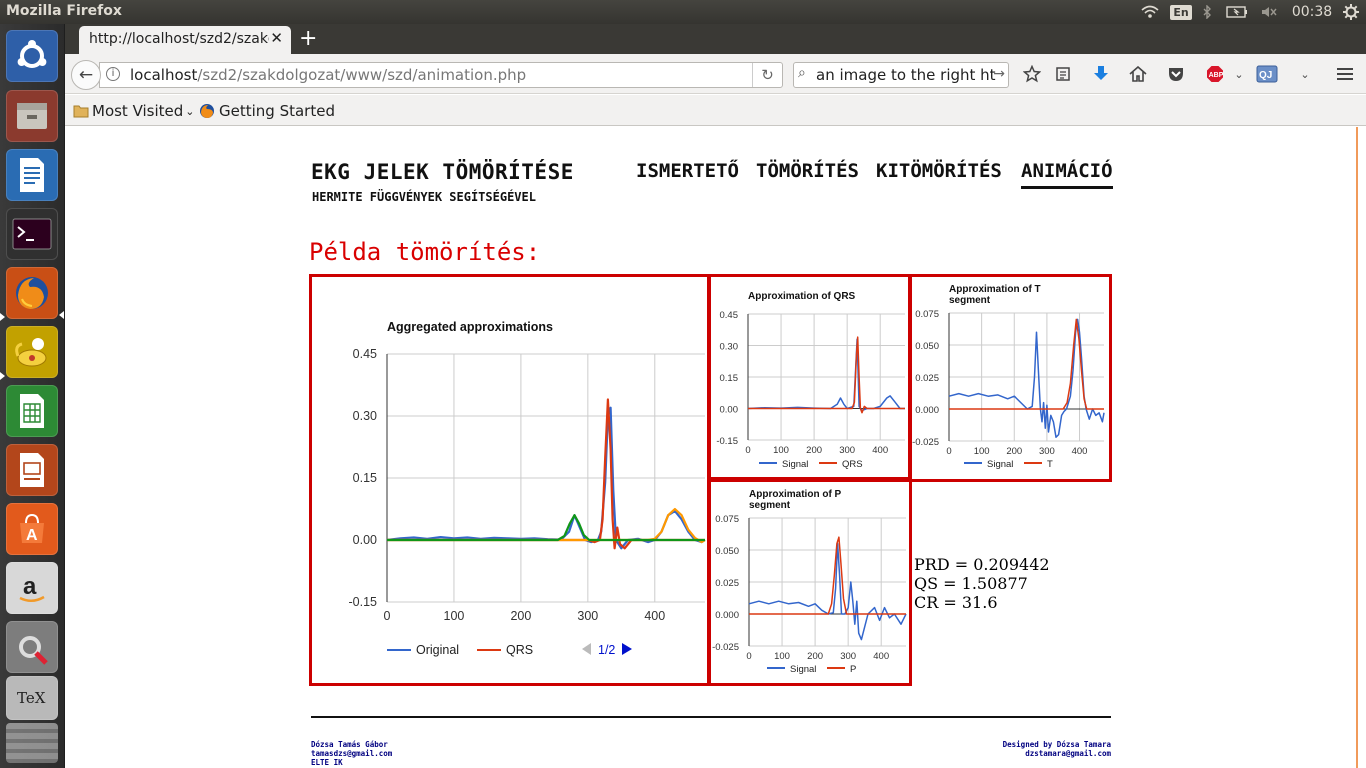  Describe the element at coordinates (32, 411) in the screenshot. I see `calc-icon` at that location.